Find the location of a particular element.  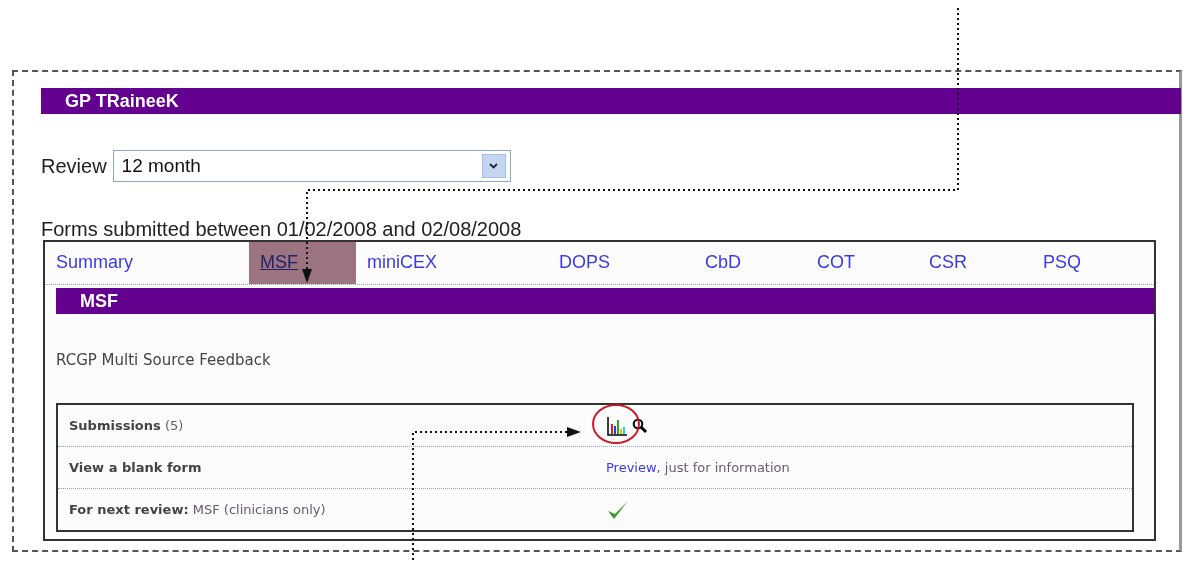

tab: DOPS is located at coordinates (621, 263).